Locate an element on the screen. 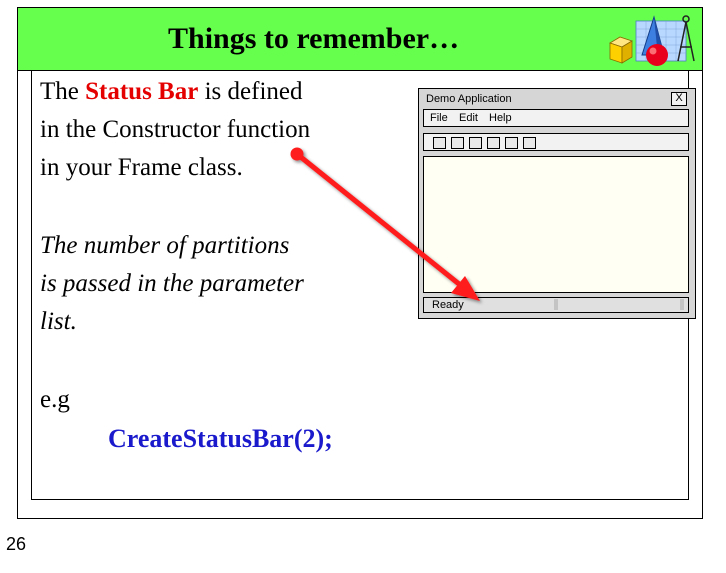  text-line-2: in the Constructor function is located at coordinates (175, 129).